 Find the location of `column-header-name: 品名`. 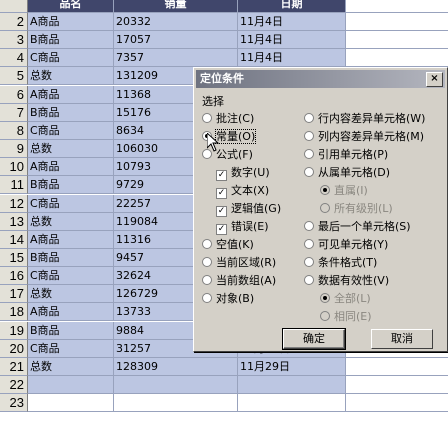

column-header-name: 品名 is located at coordinates (71, 6).